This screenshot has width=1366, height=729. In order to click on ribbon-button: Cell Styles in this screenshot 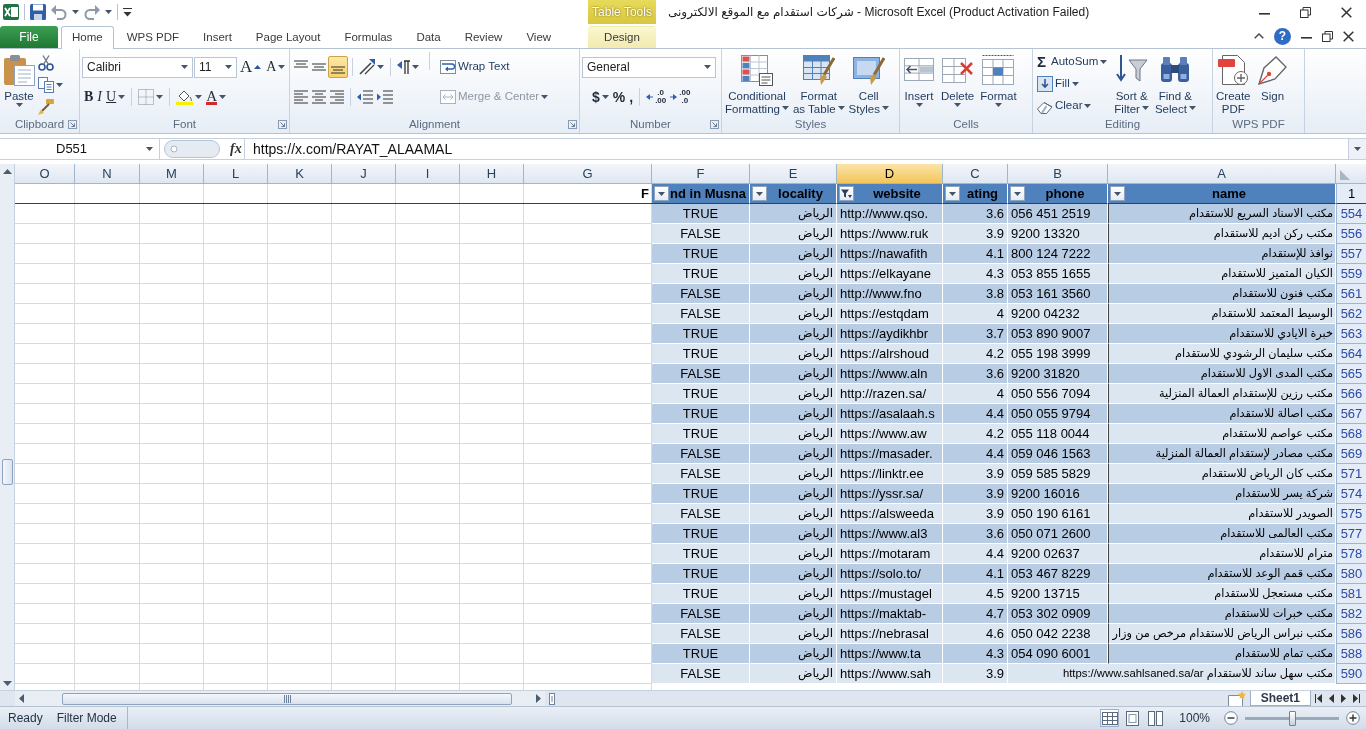, I will do `click(868, 84)`.